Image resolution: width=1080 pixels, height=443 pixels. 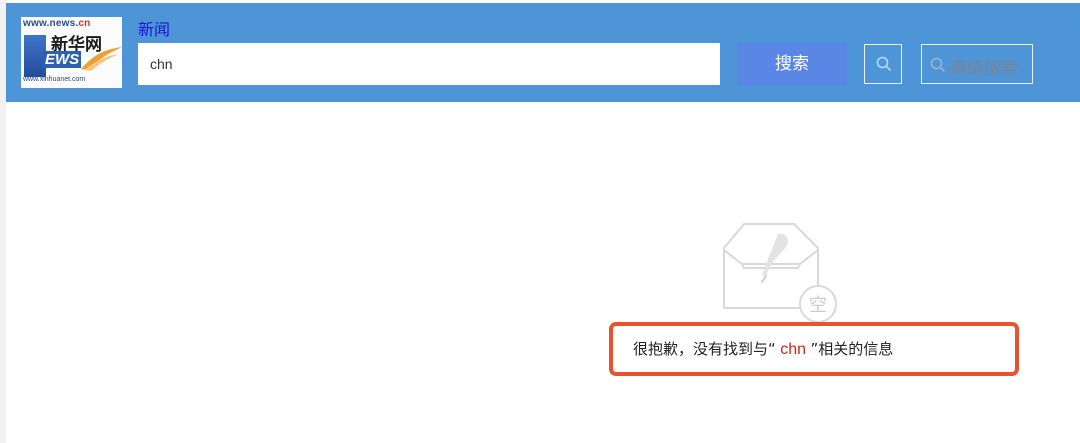 I want to click on empty-message-highlight: 很抱歉，没有找到与“ chn ”相关的信息, so click(x=814, y=349).